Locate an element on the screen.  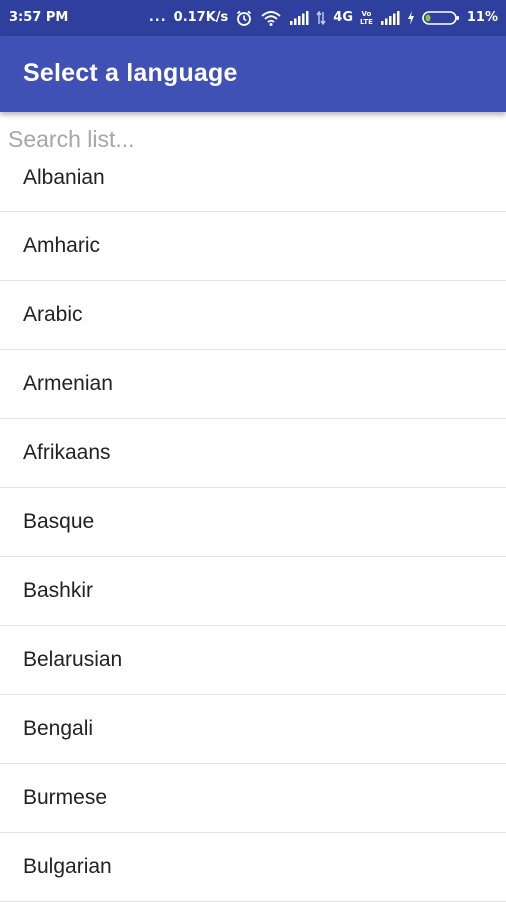
list-item: Armenian is located at coordinates (253, 384).